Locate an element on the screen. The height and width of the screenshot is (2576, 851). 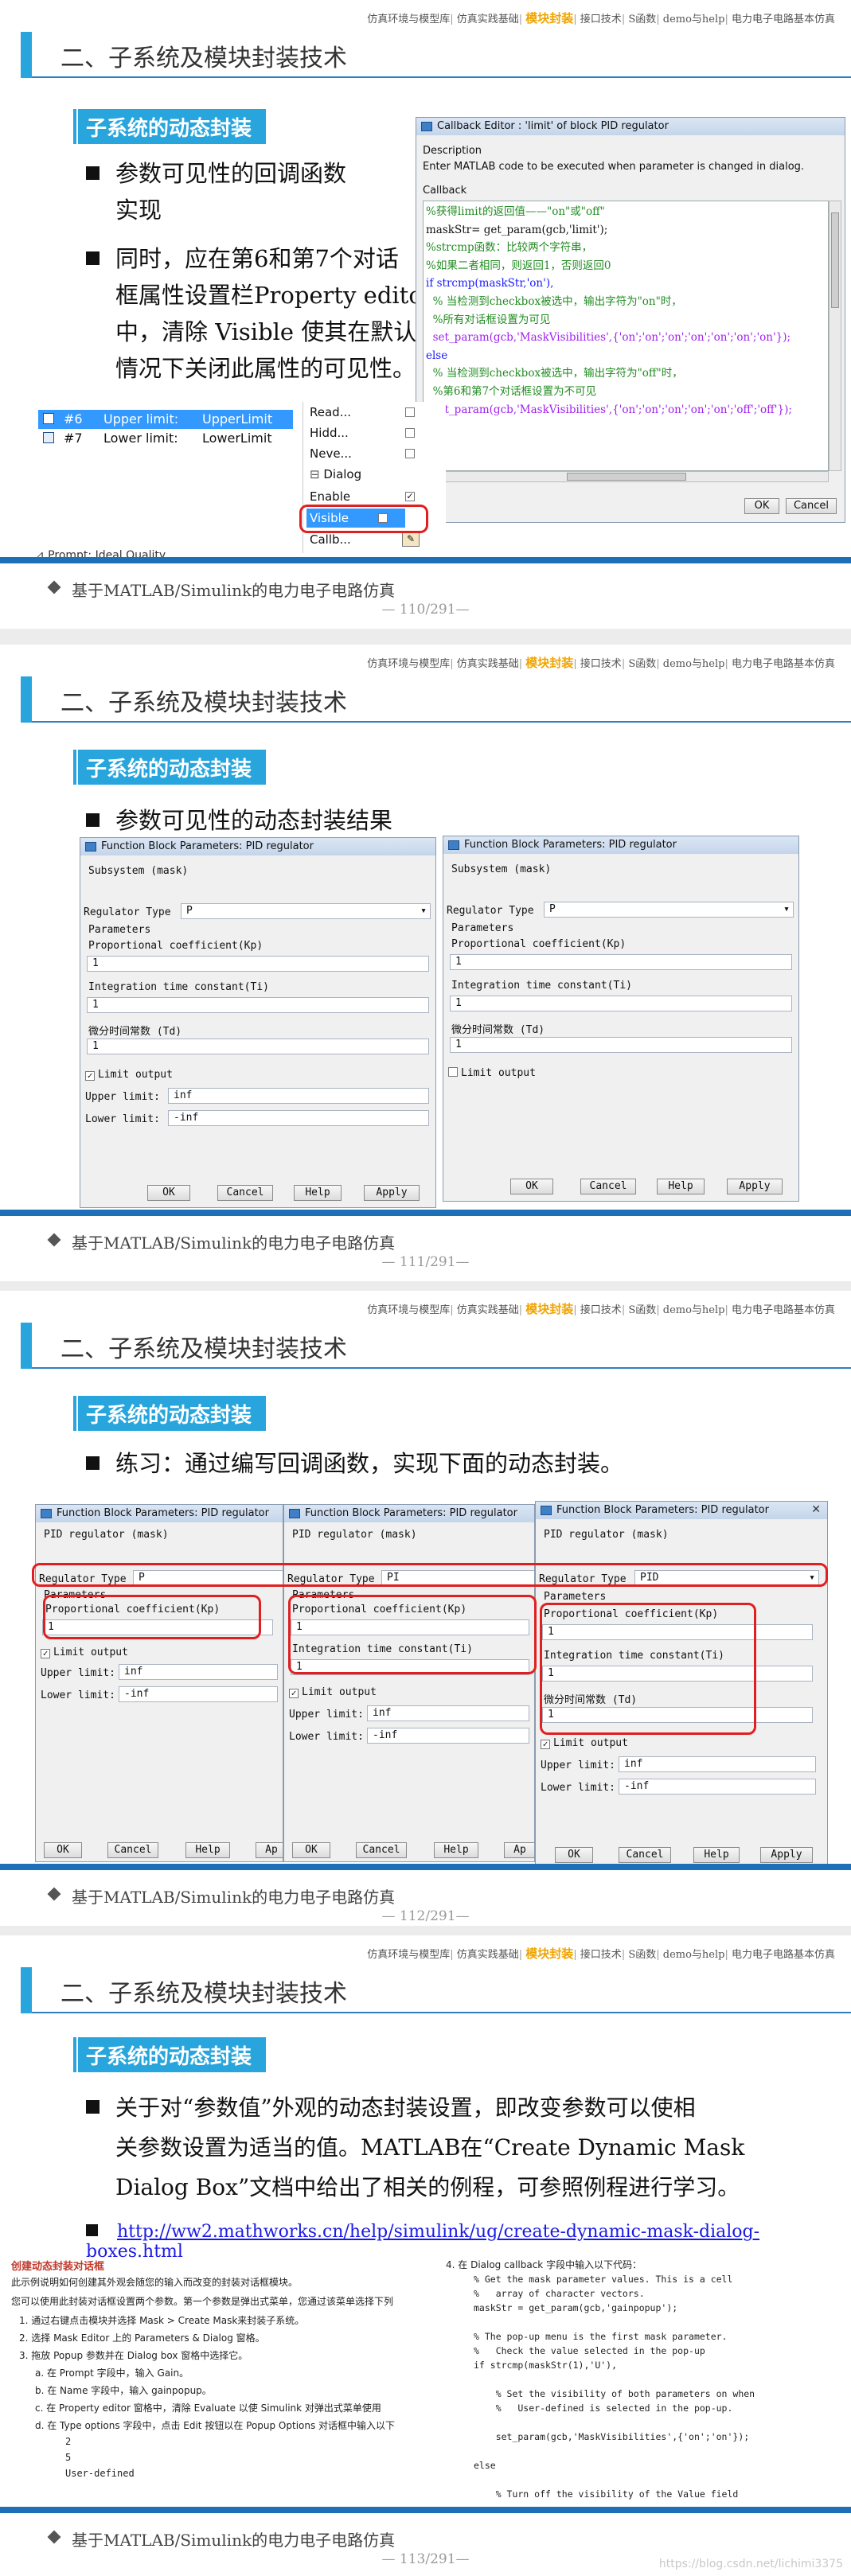
vertical-scrollbar is located at coordinates (835, 336).